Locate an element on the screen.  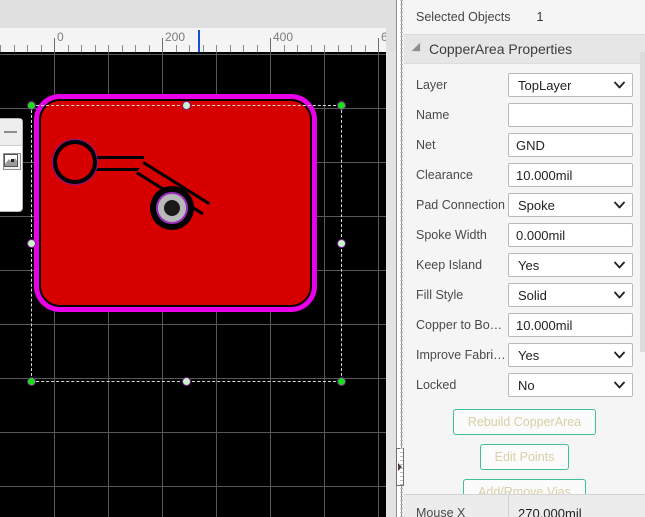
select-layer: TopLayer is located at coordinates (570, 85).